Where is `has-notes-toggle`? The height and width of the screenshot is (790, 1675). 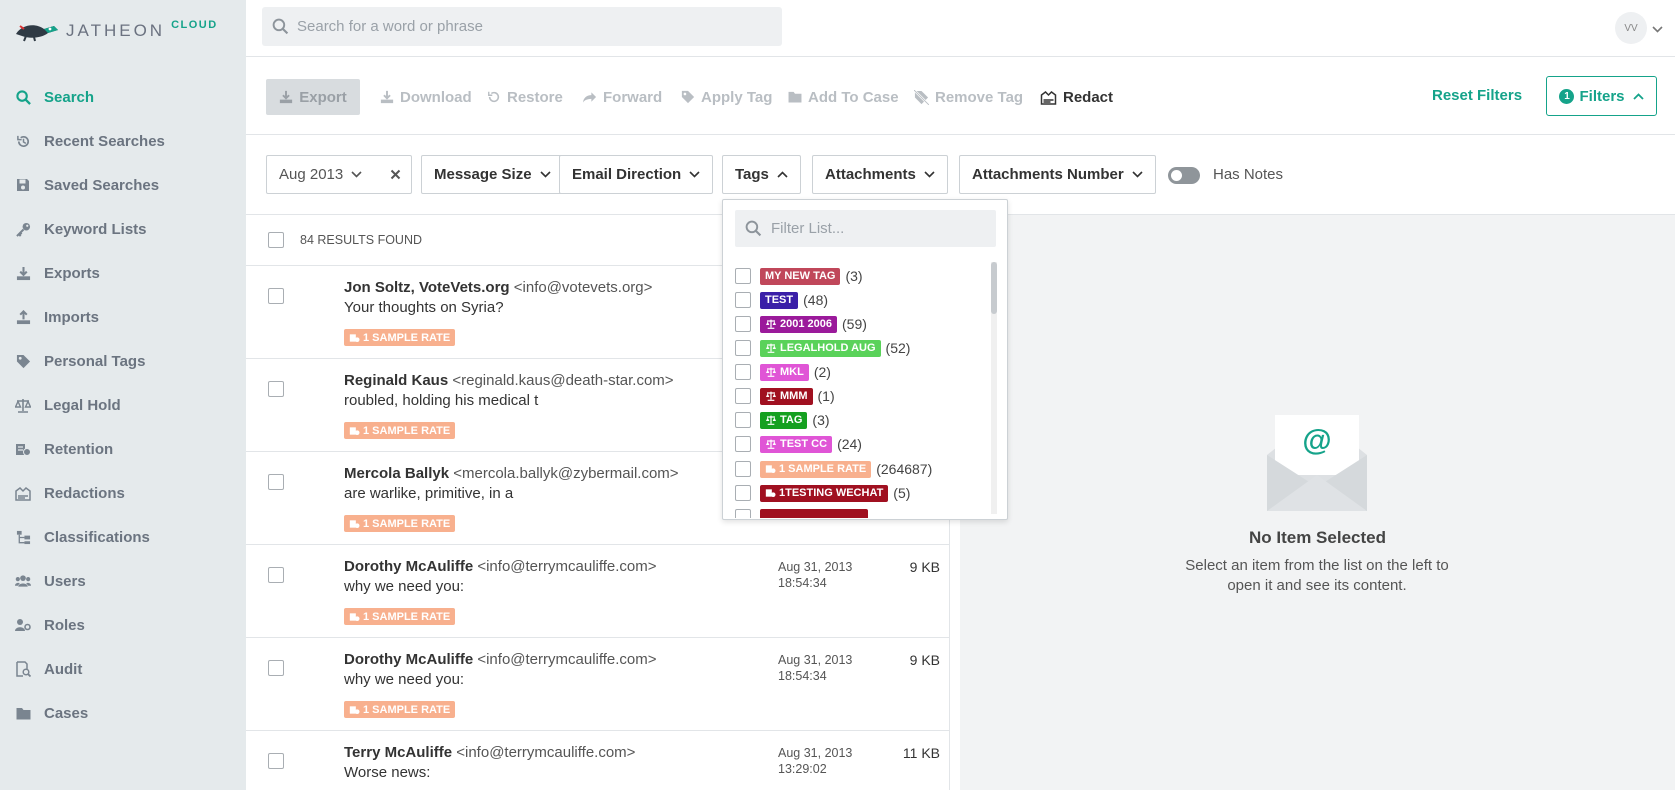
has-notes-toggle is located at coordinates (1184, 175).